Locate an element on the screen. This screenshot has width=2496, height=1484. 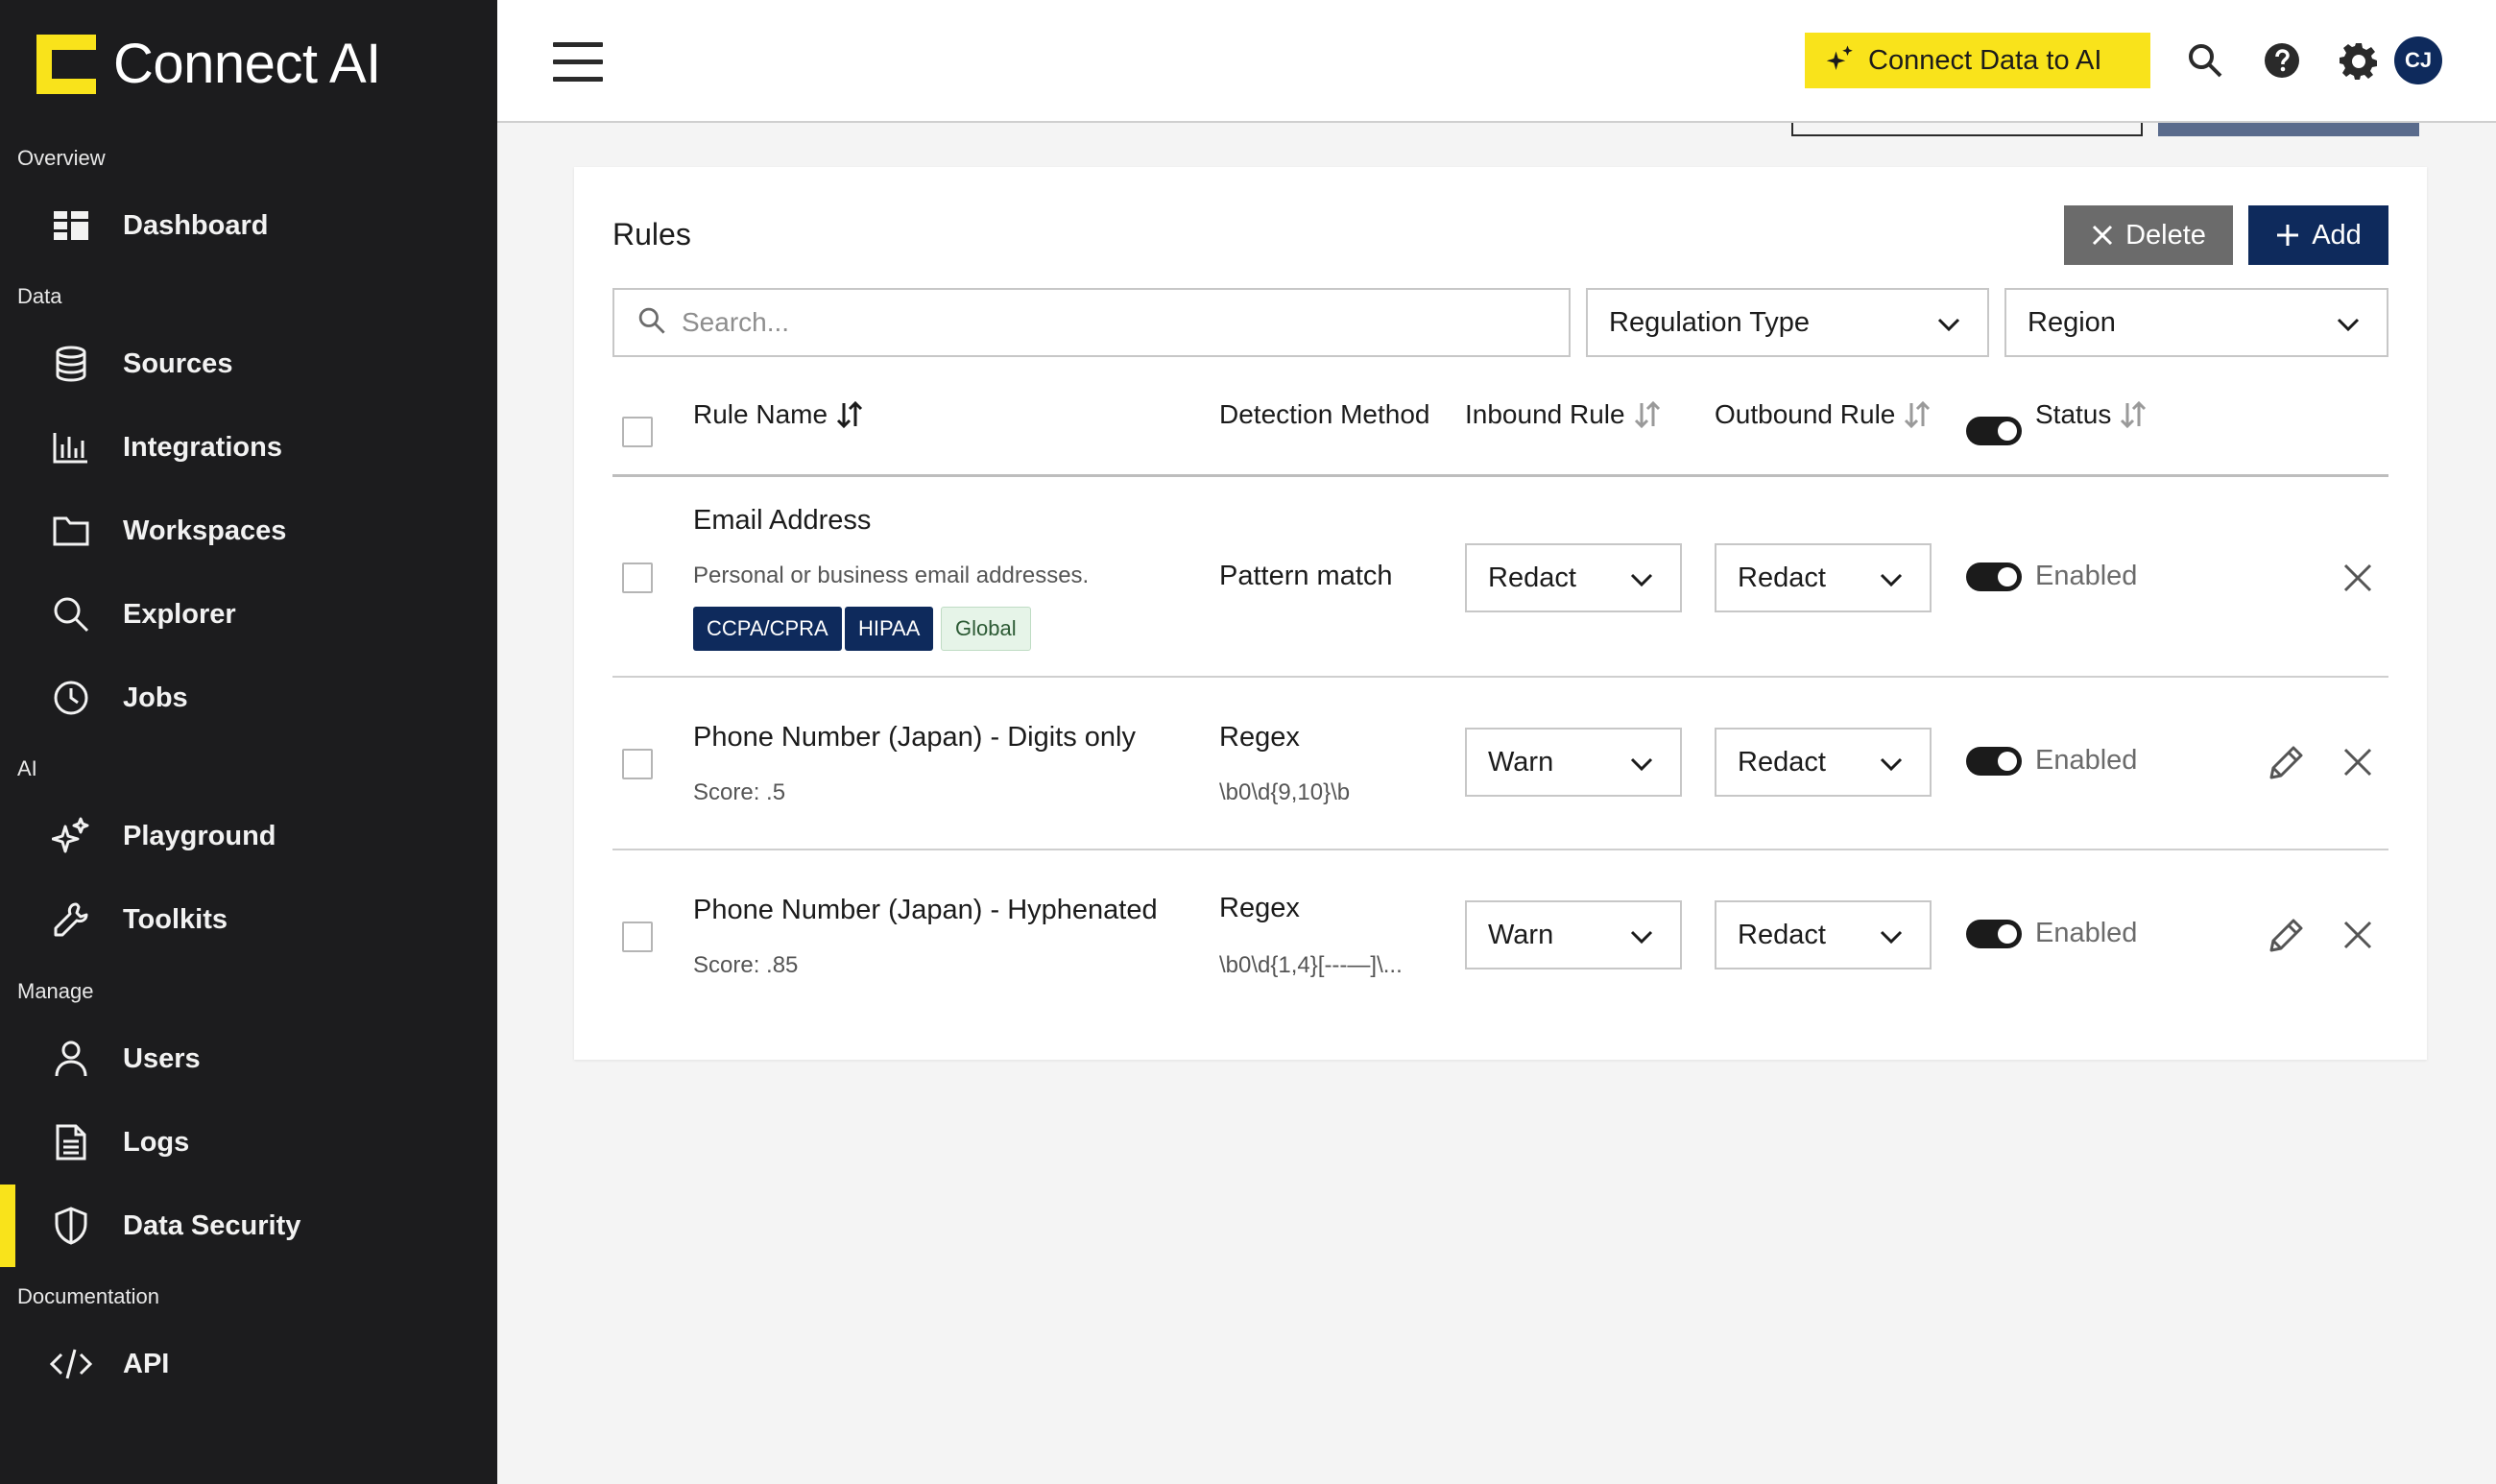
section-manage: Manage is located at coordinates (56, 991).